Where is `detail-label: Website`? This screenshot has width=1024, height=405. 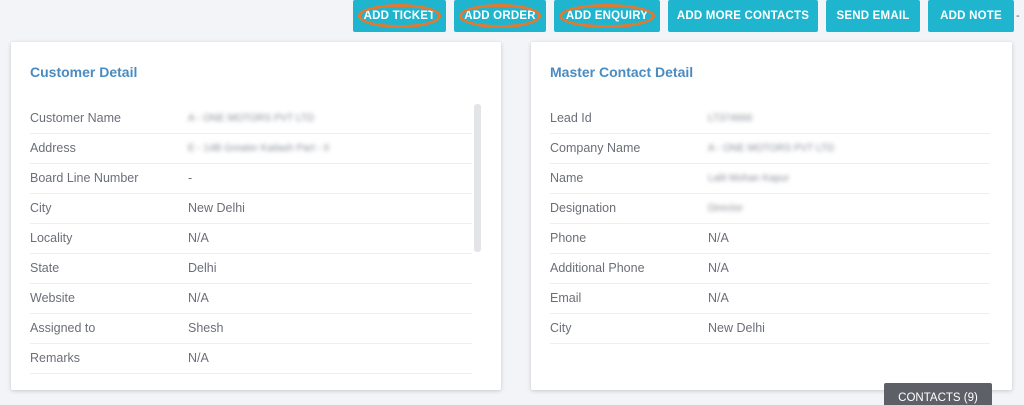
detail-label: Website is located at coordinates (52, 298).